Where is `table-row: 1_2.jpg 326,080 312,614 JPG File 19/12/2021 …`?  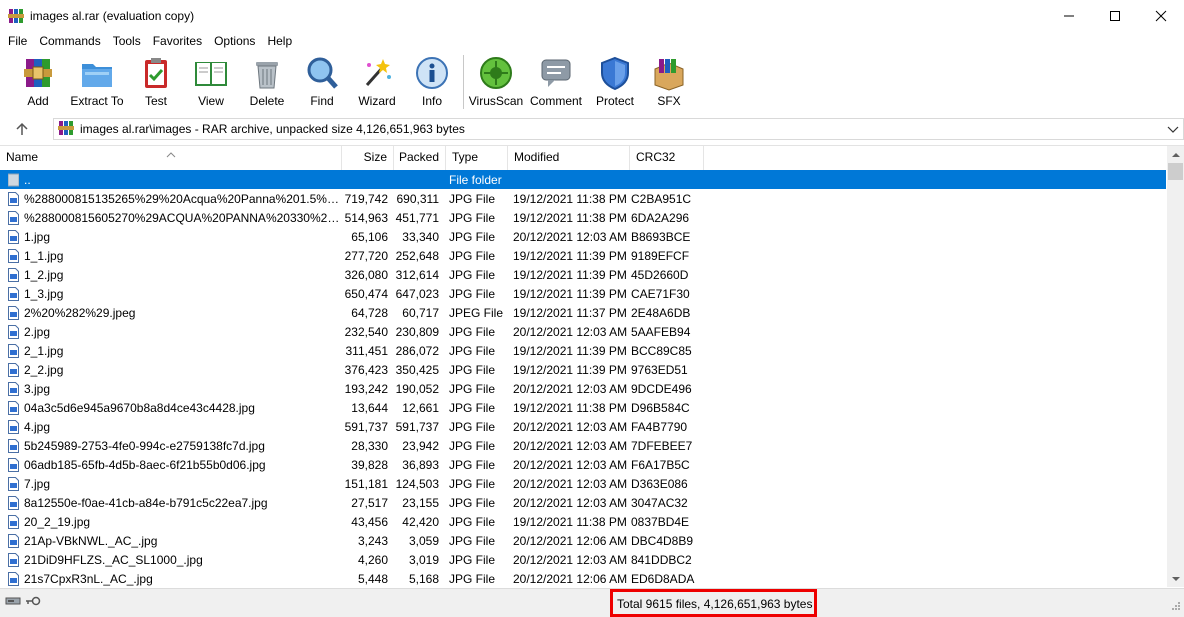 table-row: 1_2.jpg 326,080 312,614 JPG File 19/12/2021 … is located at coordinates (583, 274).